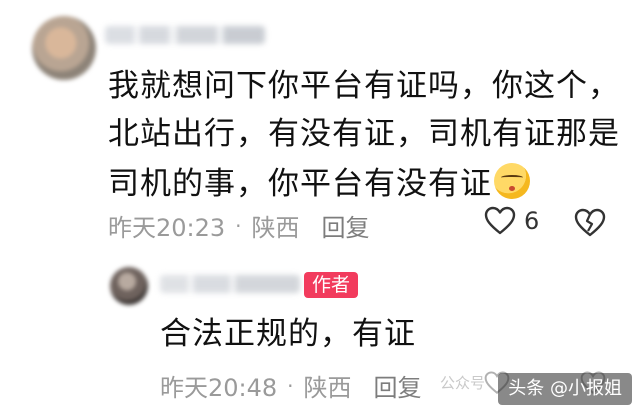 This screenshot has width=640, height=411. I want to click on author-username-blurred, so click(230, 284).